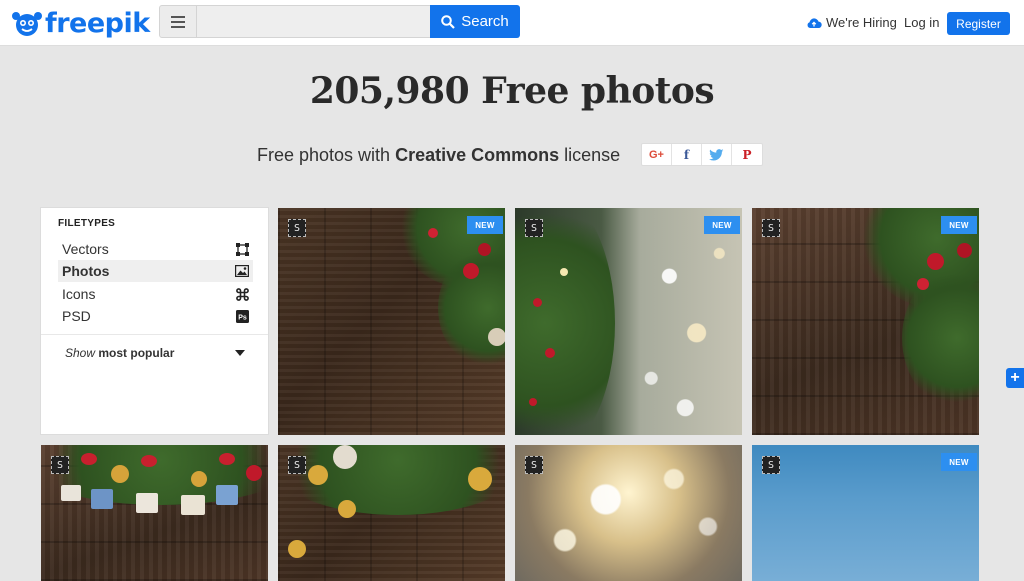  What do you see at coordinates (85, 249) in the screenshot?
I see `filetype-label: Vectors` at bounding box center [85, 249].